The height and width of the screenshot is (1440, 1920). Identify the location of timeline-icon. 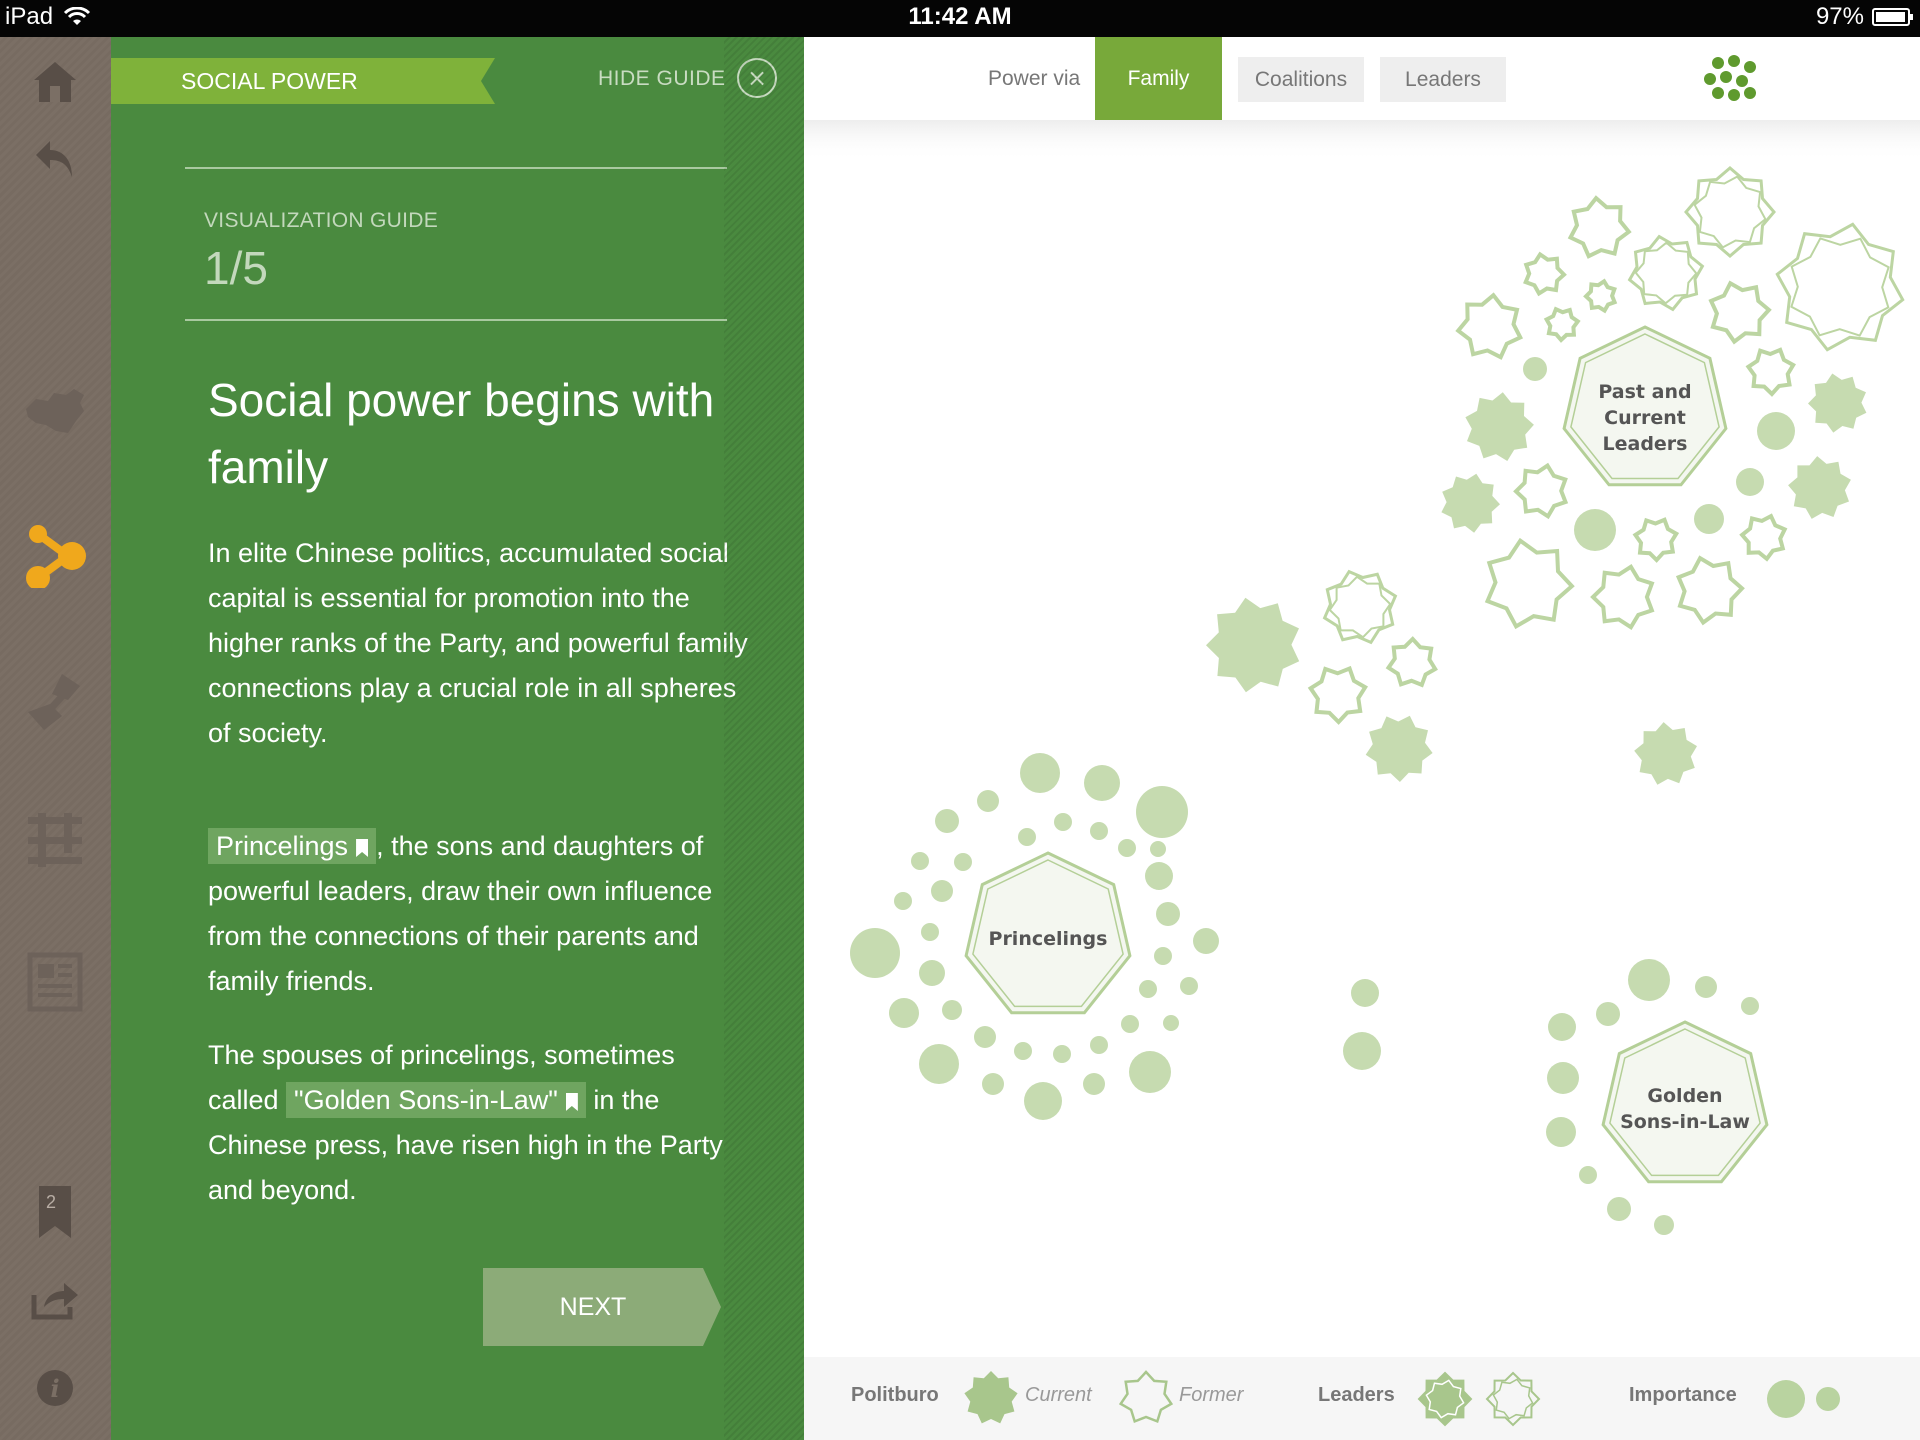
(55, 840).